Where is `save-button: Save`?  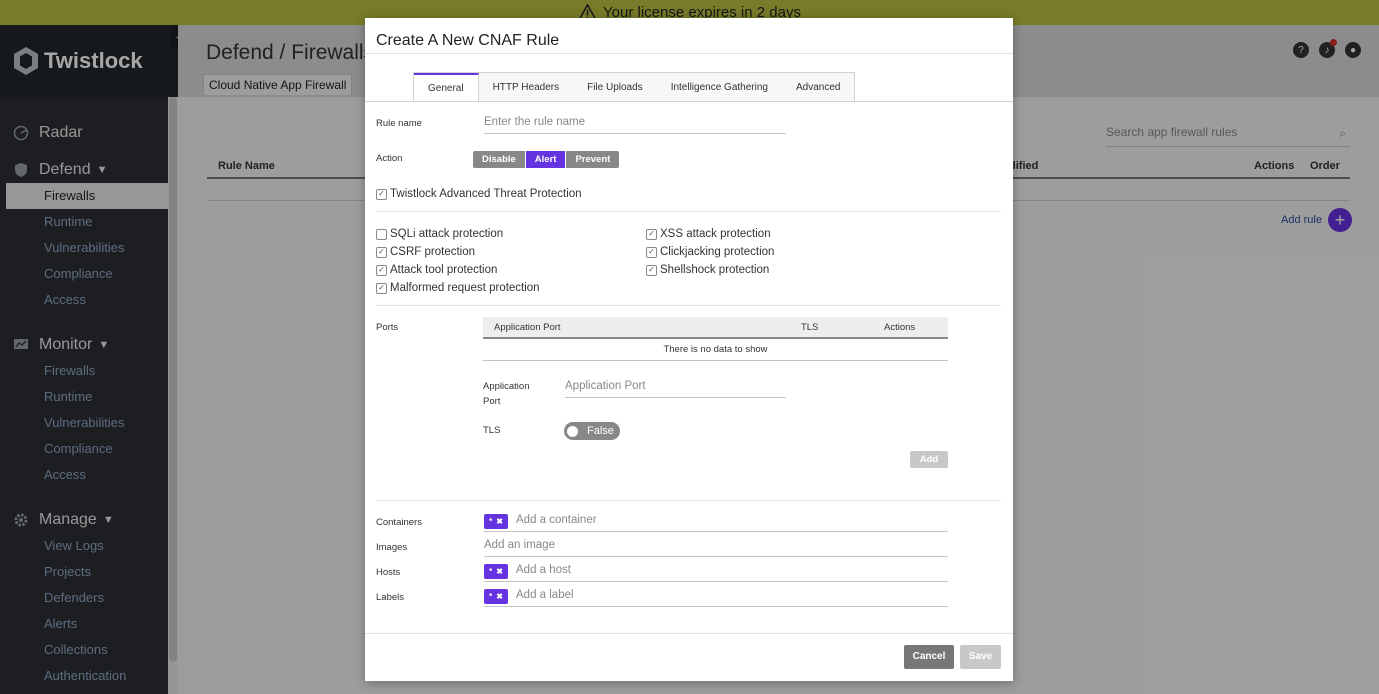 save-button: Save is located at coordinates (980, 657).